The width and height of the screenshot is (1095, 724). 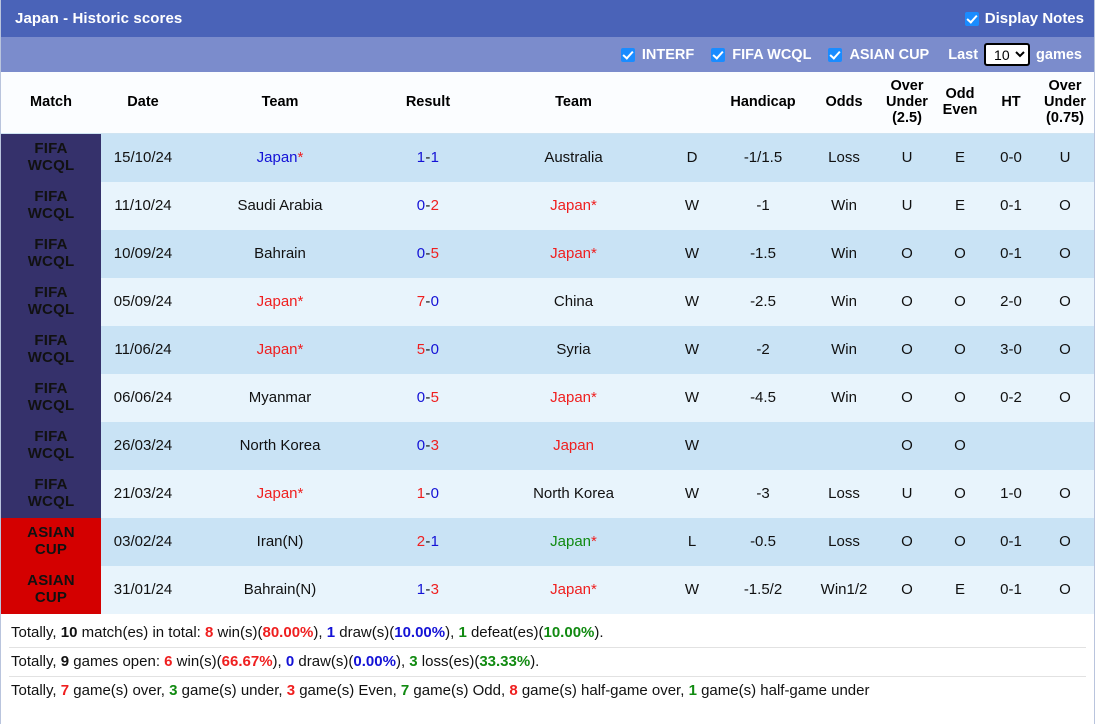 I want to click on away-team-label: Syria, so click(x=573, y=350).